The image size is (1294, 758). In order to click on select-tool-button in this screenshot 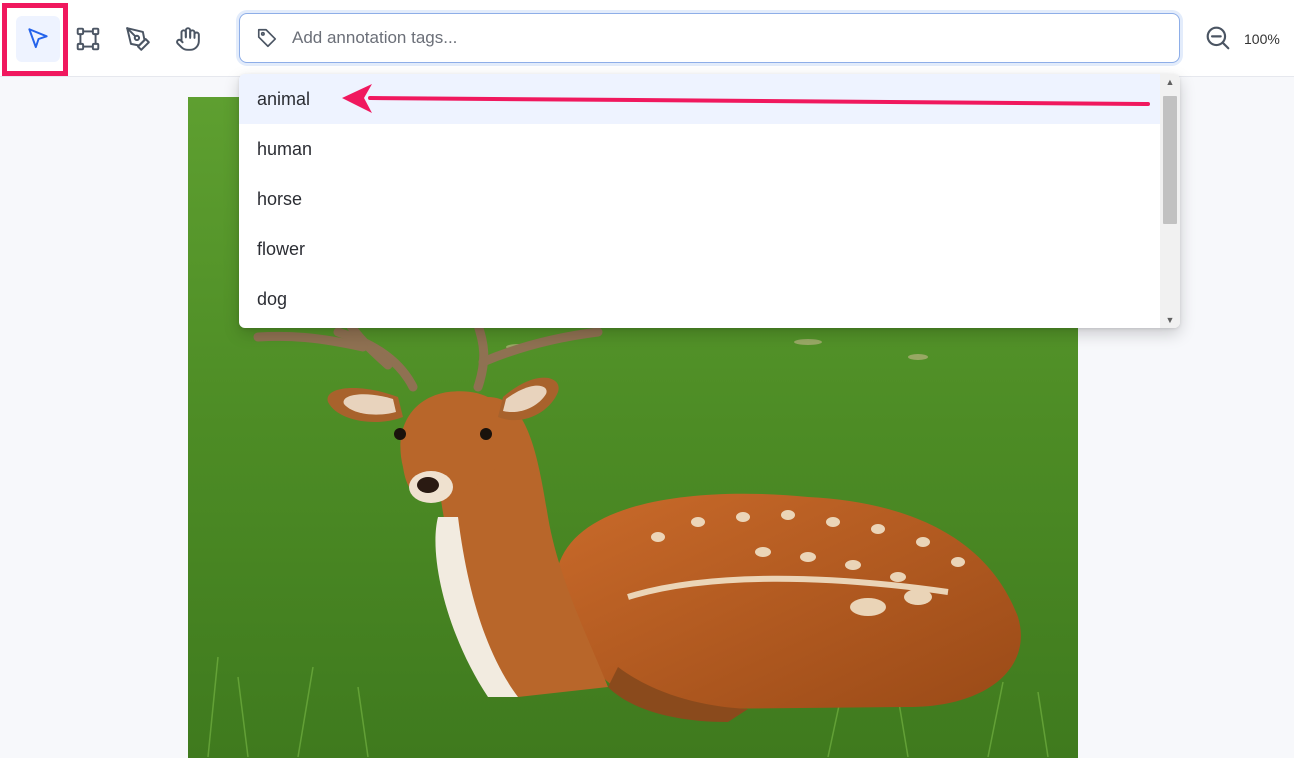, I will do `click(38, 39)`.